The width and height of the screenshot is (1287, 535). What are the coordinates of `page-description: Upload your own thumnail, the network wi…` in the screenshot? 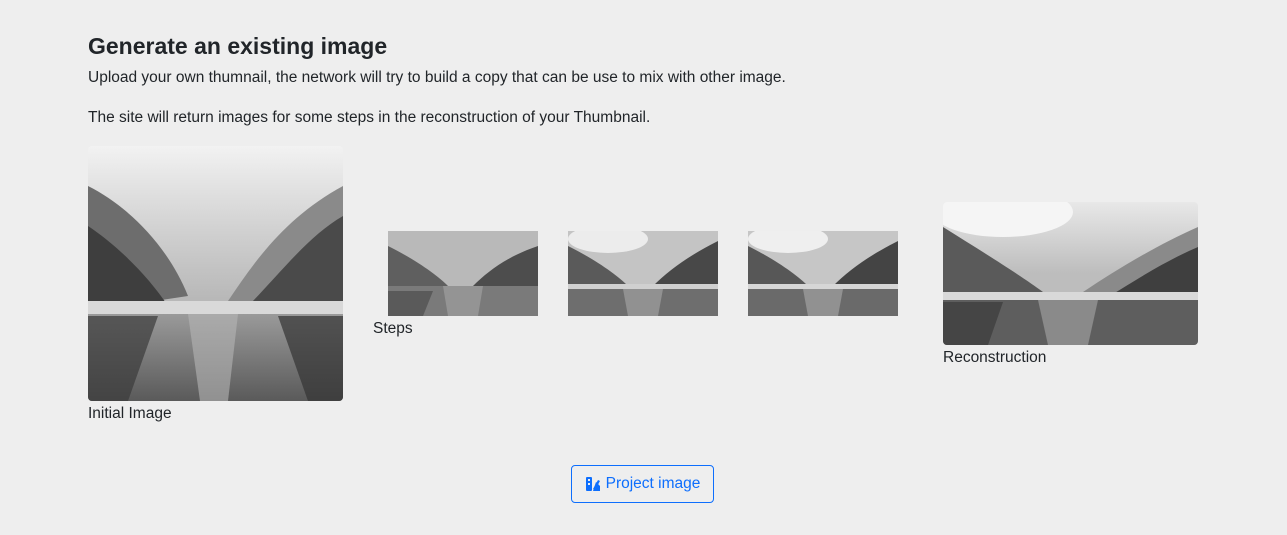 It's located at (437, 77).